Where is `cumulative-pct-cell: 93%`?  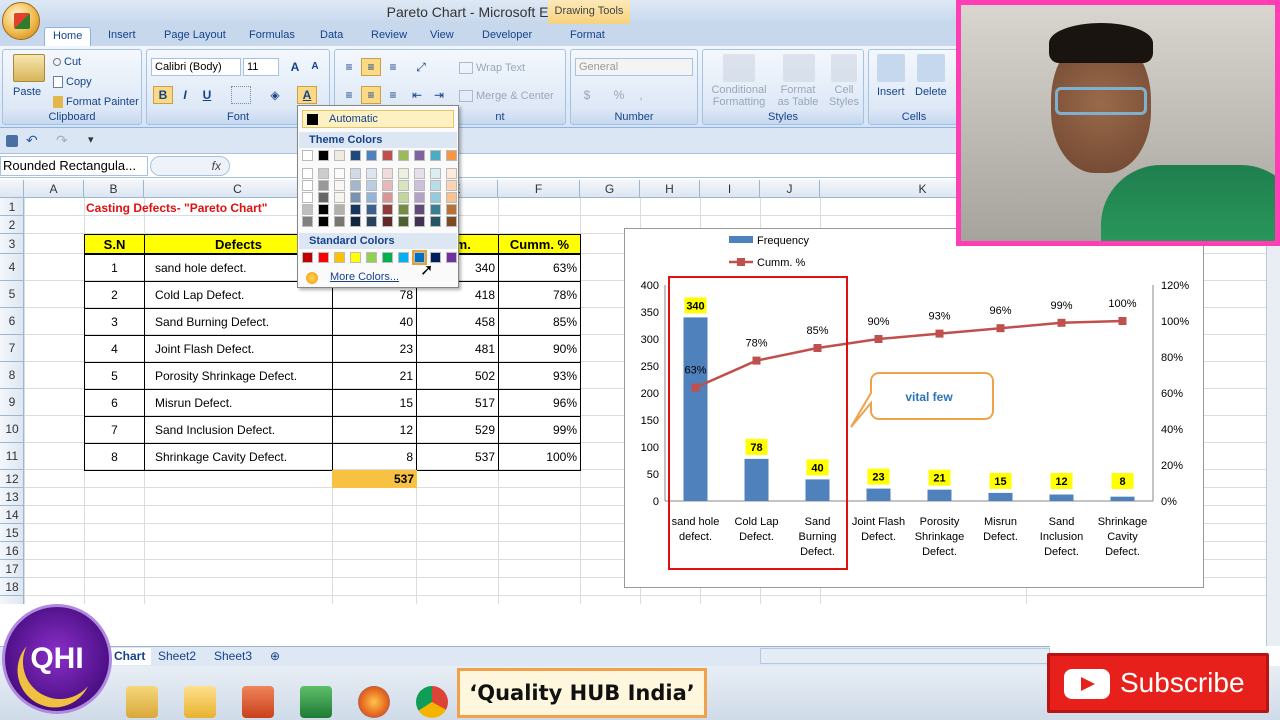 cumulative-pct-cell: 93% is located at coordinates (539, 376).